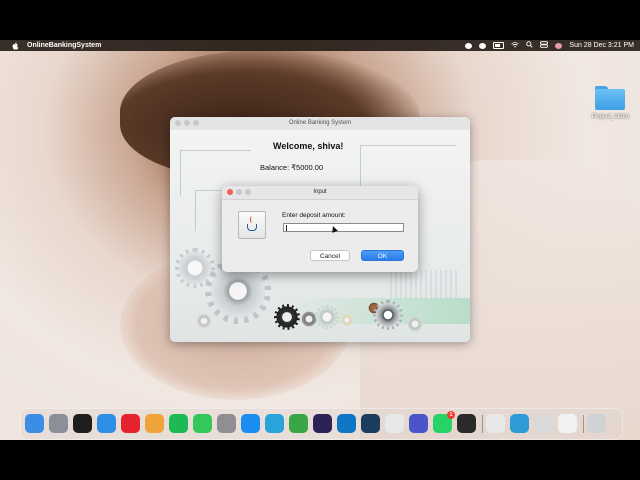  What do you see at coordinates (202, 423) in the screenshot?
I see `facetime-icon` at bounding box center [202, 423].